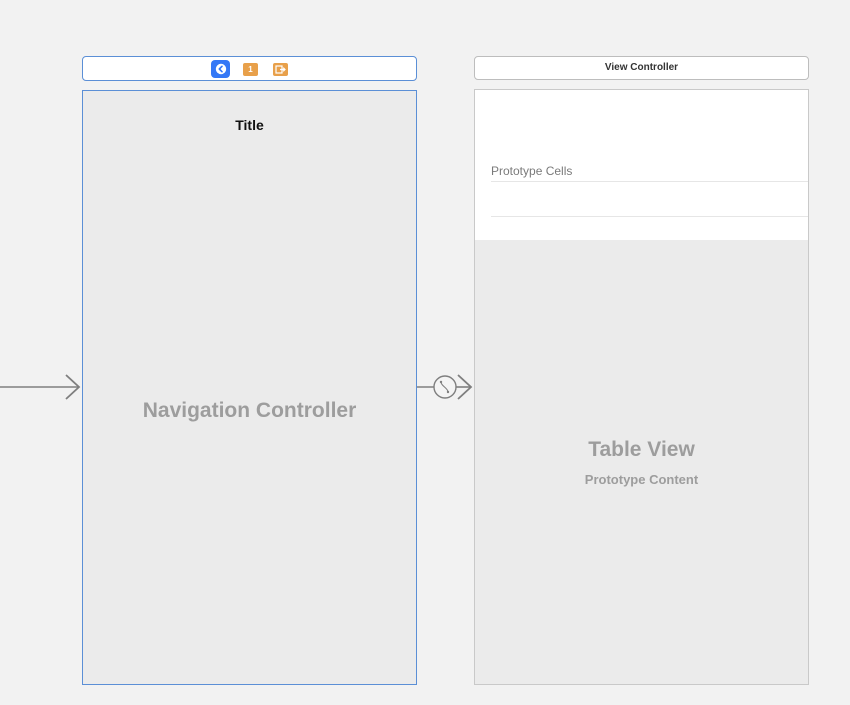  I want to click on entry-point-arrow-icon, so click(40, 387).